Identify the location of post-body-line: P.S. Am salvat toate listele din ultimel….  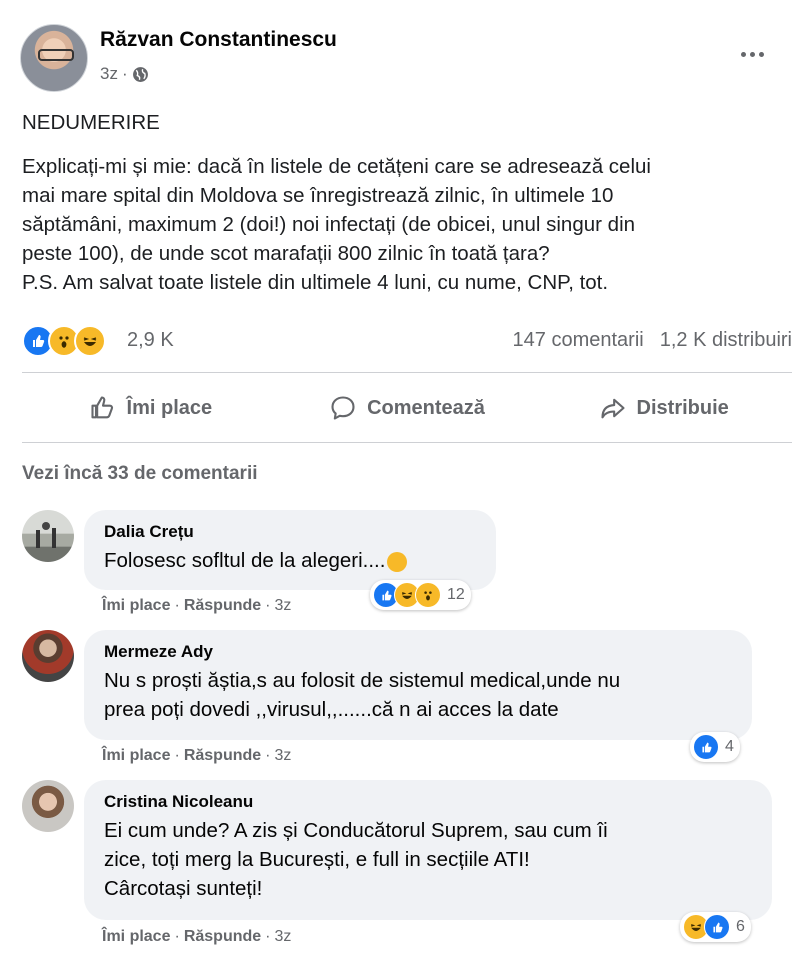
(315, 282).